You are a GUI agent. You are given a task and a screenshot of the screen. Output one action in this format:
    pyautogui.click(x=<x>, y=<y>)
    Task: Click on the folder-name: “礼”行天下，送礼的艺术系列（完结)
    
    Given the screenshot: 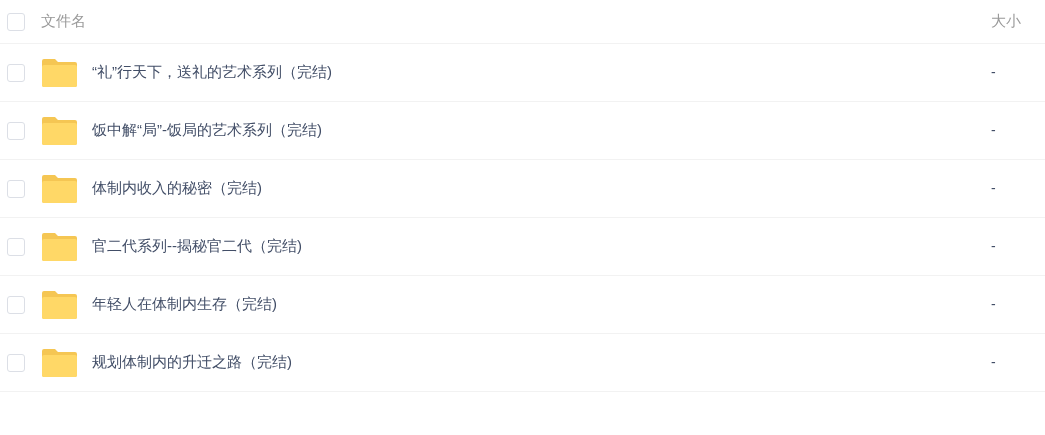 What is the action you would take?
    pyautogui.click(x=212, y=72)
    